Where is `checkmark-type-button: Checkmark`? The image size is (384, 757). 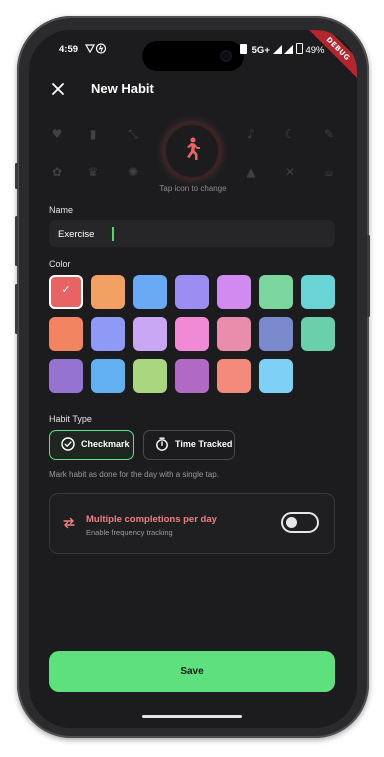 checkmark-type-button: Checkmark is located at coordinates (91, 445).